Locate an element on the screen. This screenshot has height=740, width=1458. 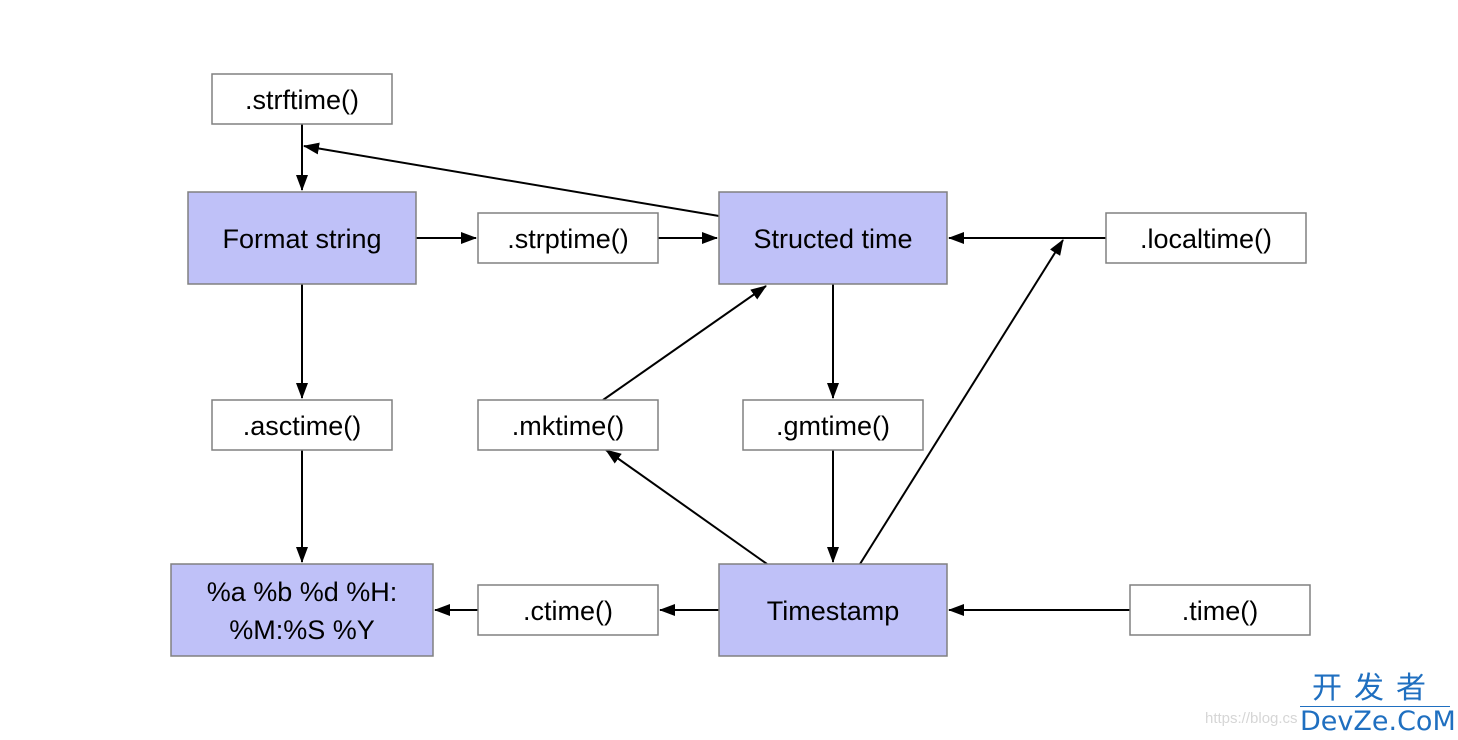
node-asctime: .asctime() is located at coordinates (302, 425).